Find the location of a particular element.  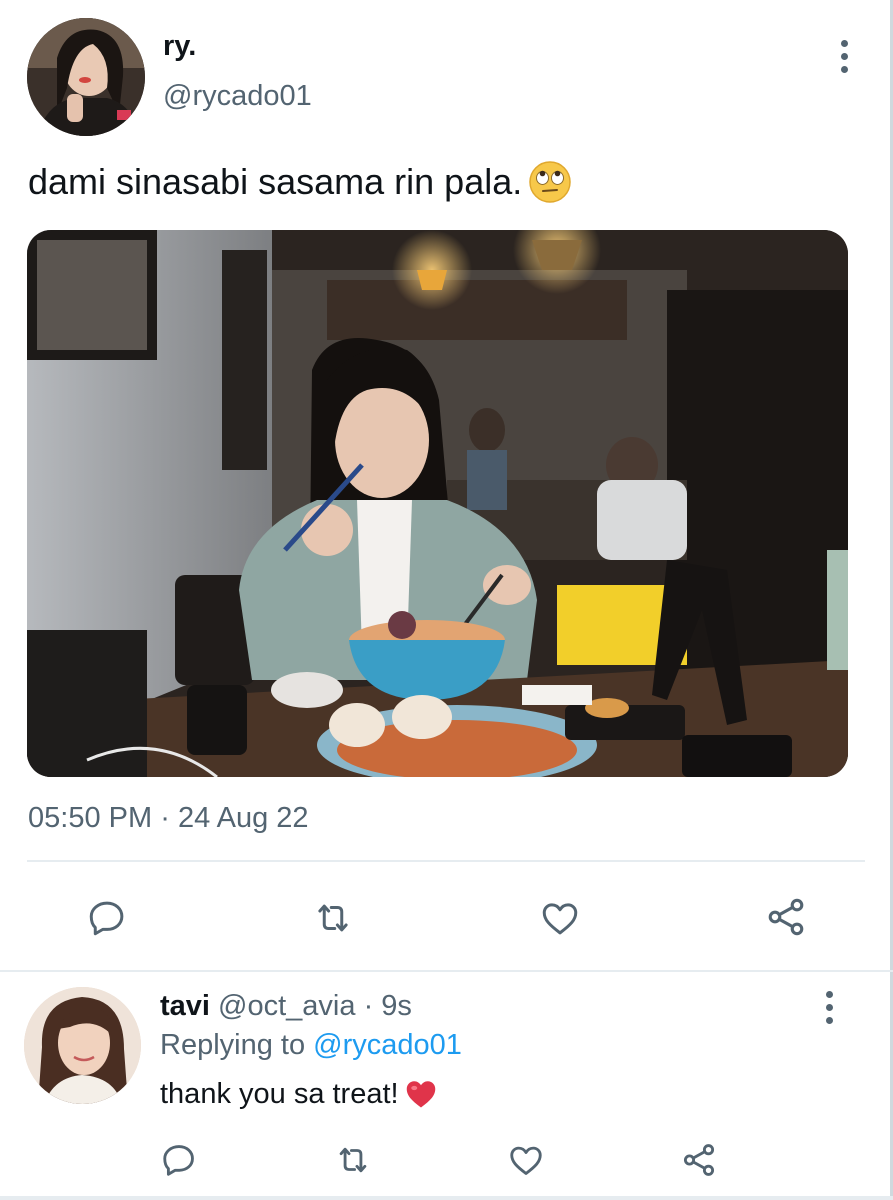

reply-avatar-image is located at coordinates (82, 1045).